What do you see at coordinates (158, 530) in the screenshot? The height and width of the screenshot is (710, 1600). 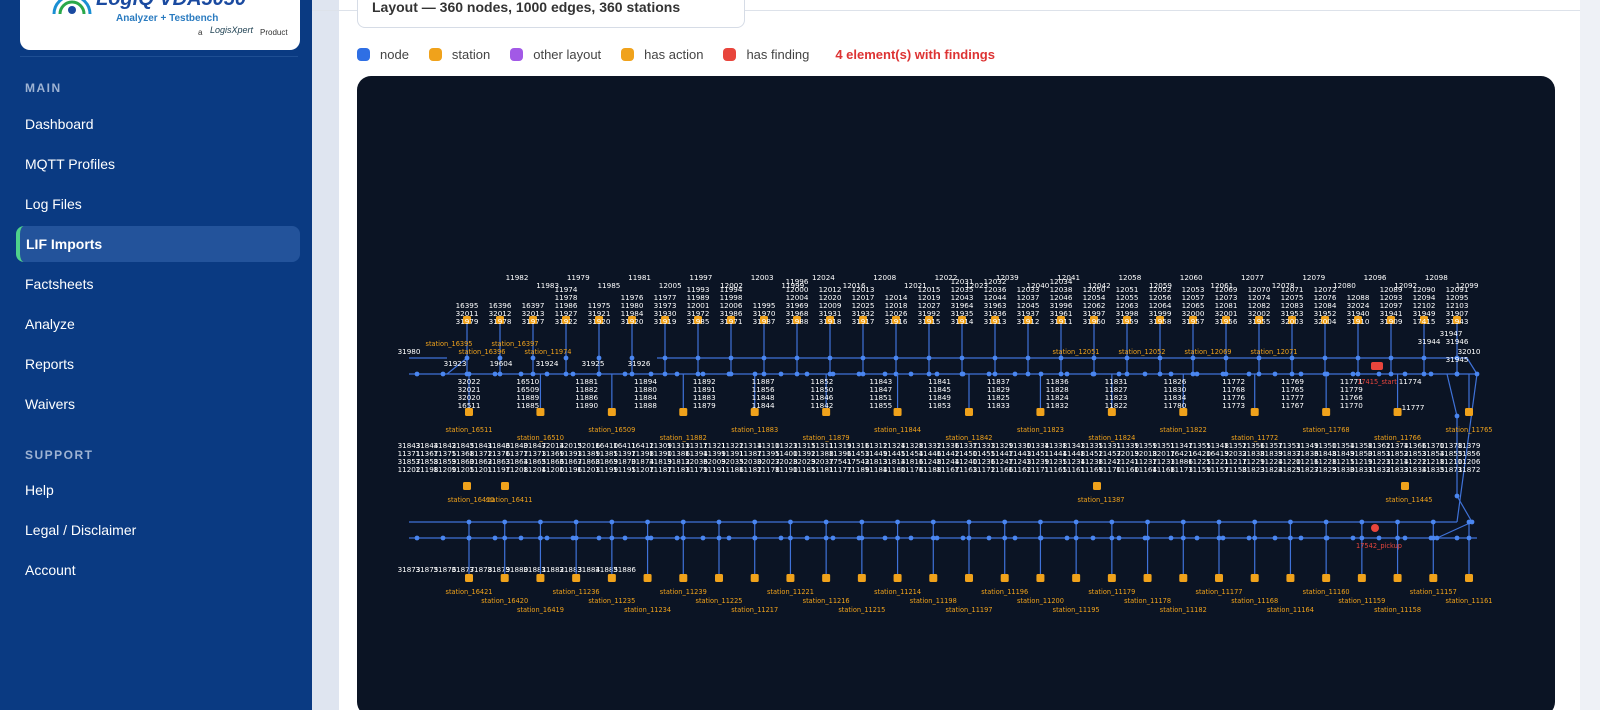 I see `sidebar-item-legal-disclaimer: Legal / Disclaimer` at bounding box center [158, 530].